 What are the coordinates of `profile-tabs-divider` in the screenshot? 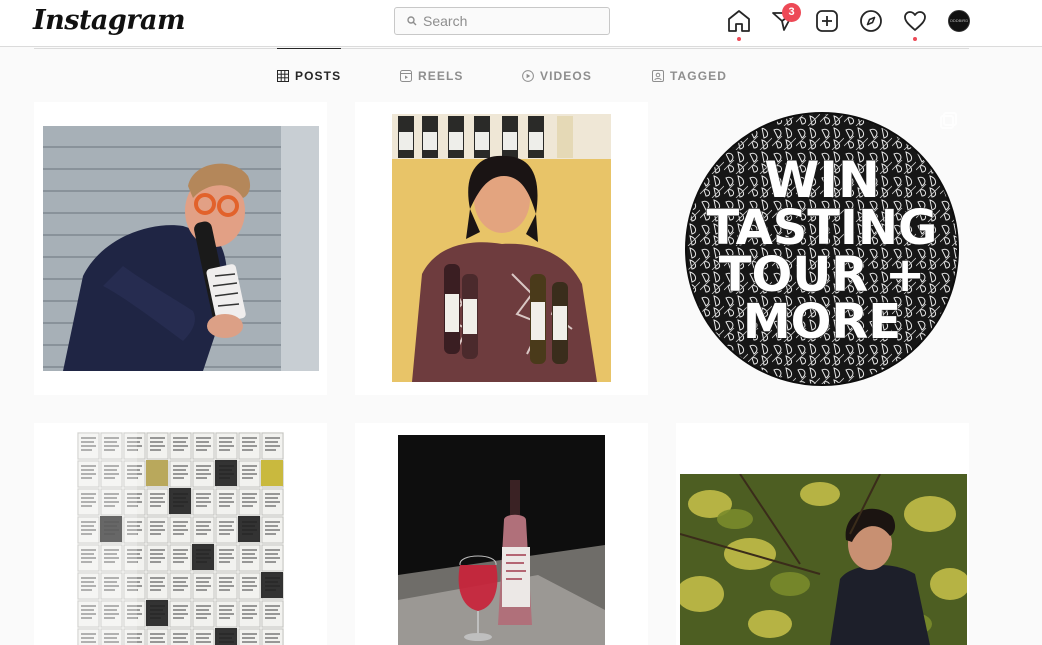 It's located at (501, 48).